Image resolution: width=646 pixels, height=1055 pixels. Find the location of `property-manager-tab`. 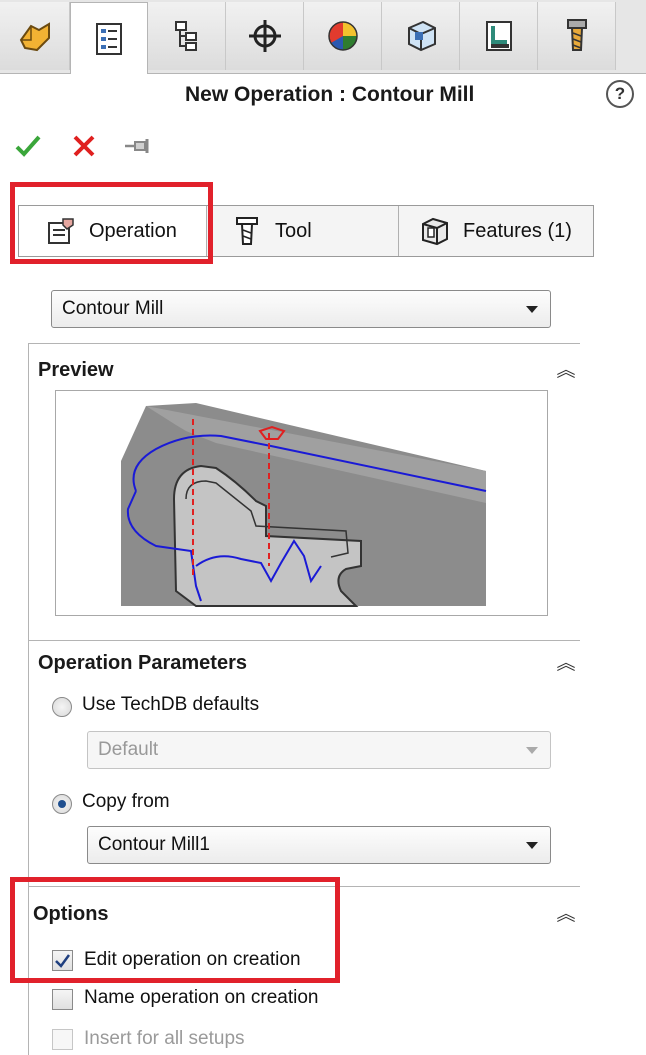

property-manager-tab is located at coordinates (109, 38).